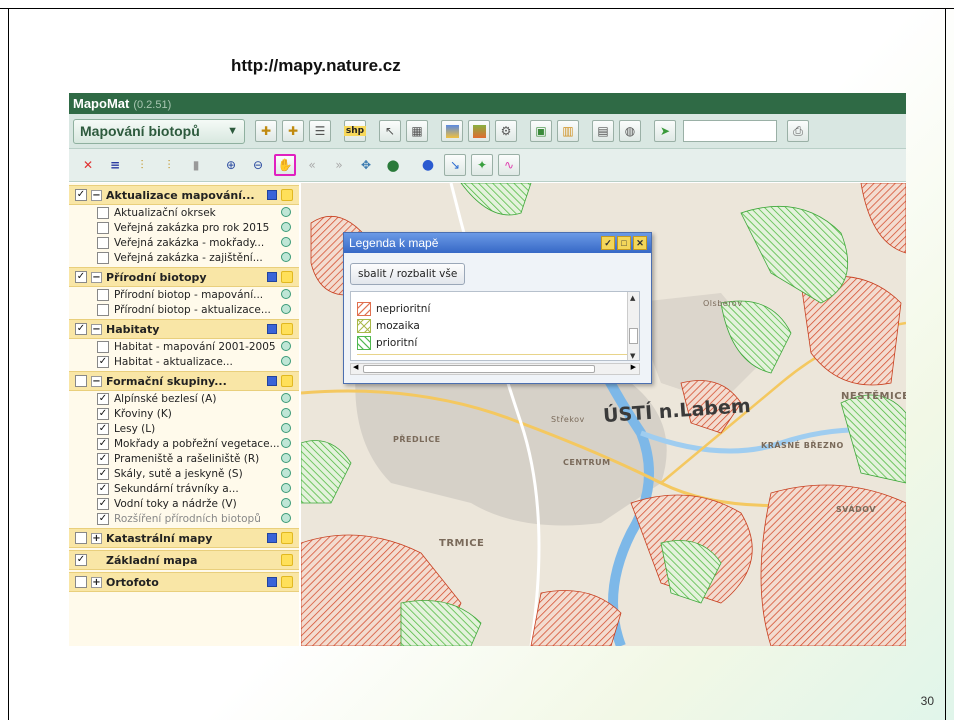 The width and height of the screenshot is (954, 720). What do you see at coordinates (355, 131) in the screenshot?
I see `shp-icon: shp` at bounding box center [355, 131].